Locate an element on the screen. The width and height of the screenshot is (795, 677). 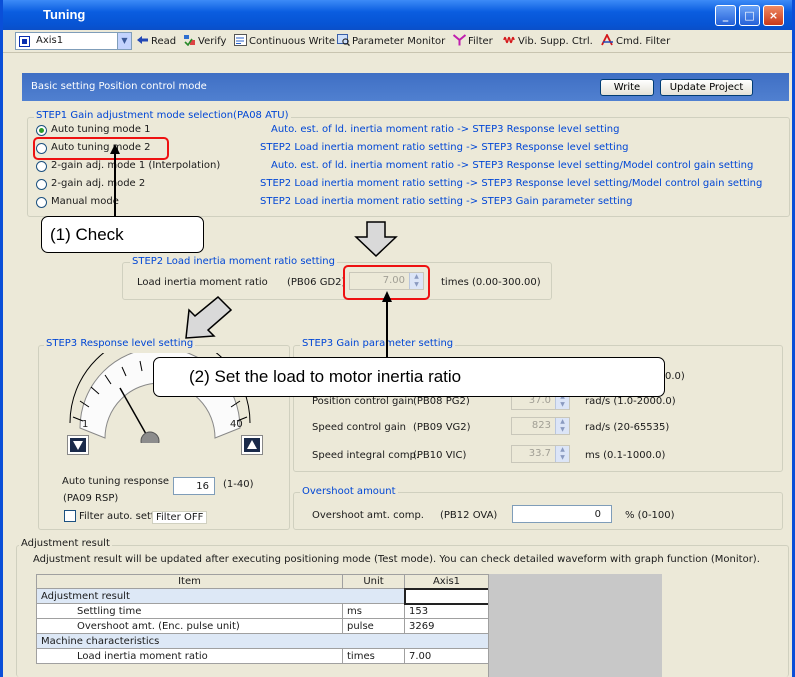
callout-set-ratio-text: (2) Set the load to motor inertia ratio is located at coordinates (325, 376).